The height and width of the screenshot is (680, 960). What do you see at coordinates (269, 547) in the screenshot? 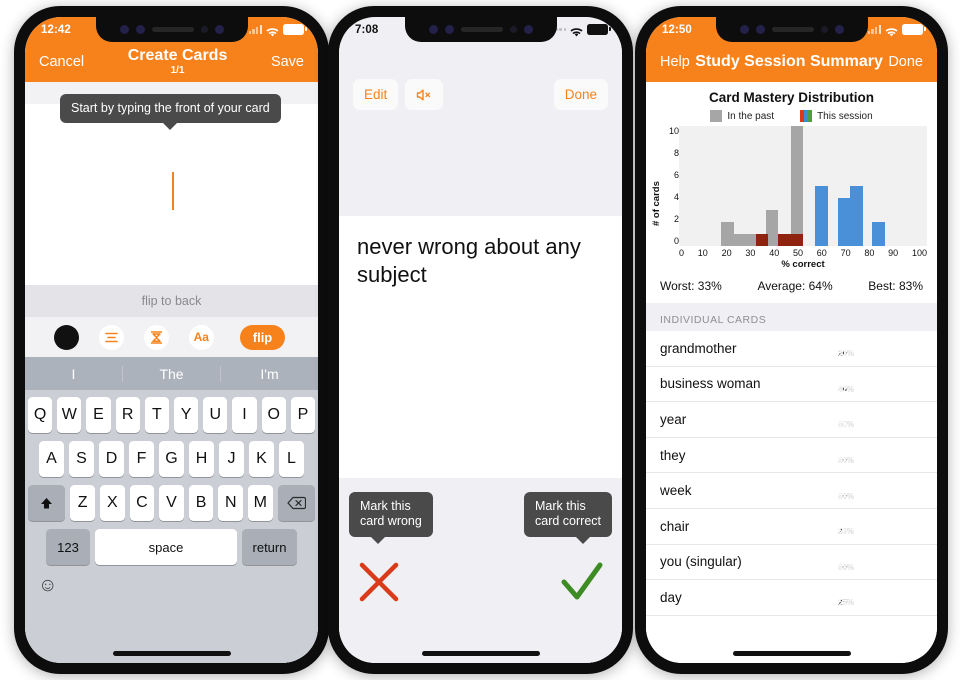
I see `return-key: return` at bounding box center [269, 547].